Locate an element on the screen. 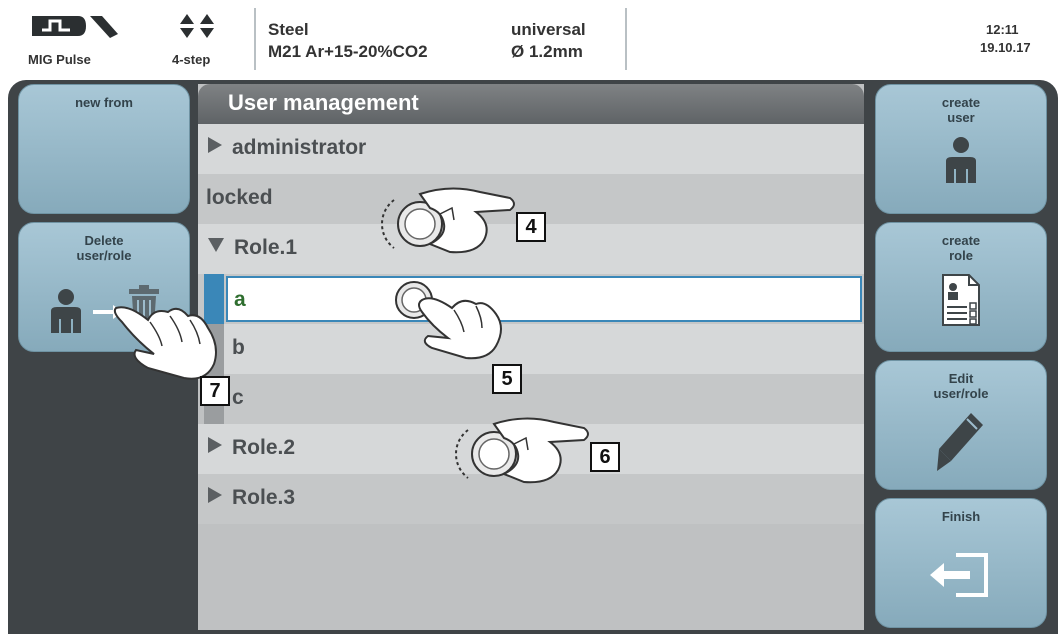 The width and height of the screenshot is (1060, 634). list-item-label: locked is located at coordinates (239, 197).